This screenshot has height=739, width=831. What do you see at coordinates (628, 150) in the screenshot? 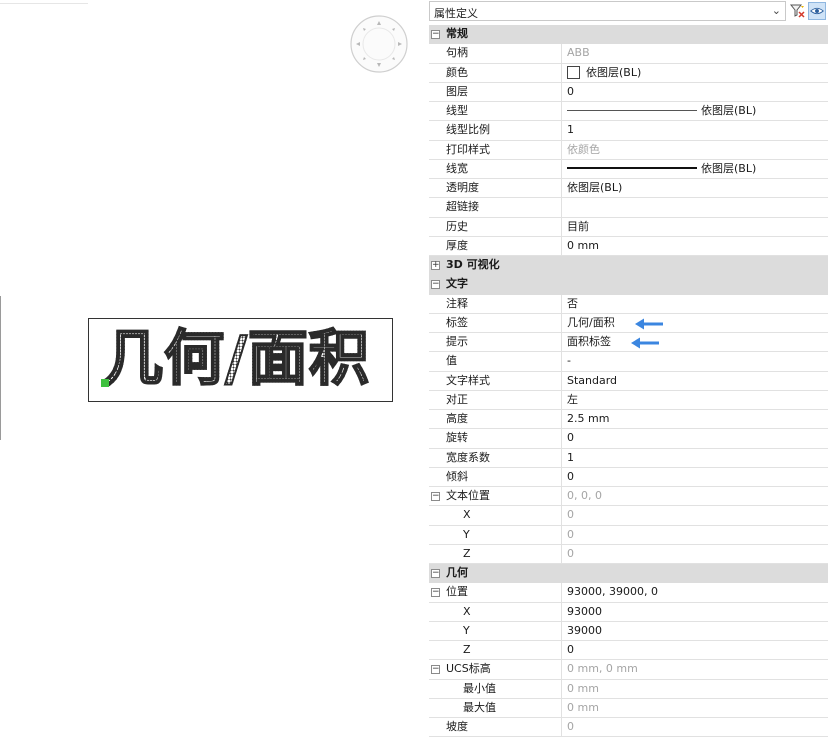
I see `prop-row-plotstyle: 打印样式 依颜色` at bounding box center [628, 150].